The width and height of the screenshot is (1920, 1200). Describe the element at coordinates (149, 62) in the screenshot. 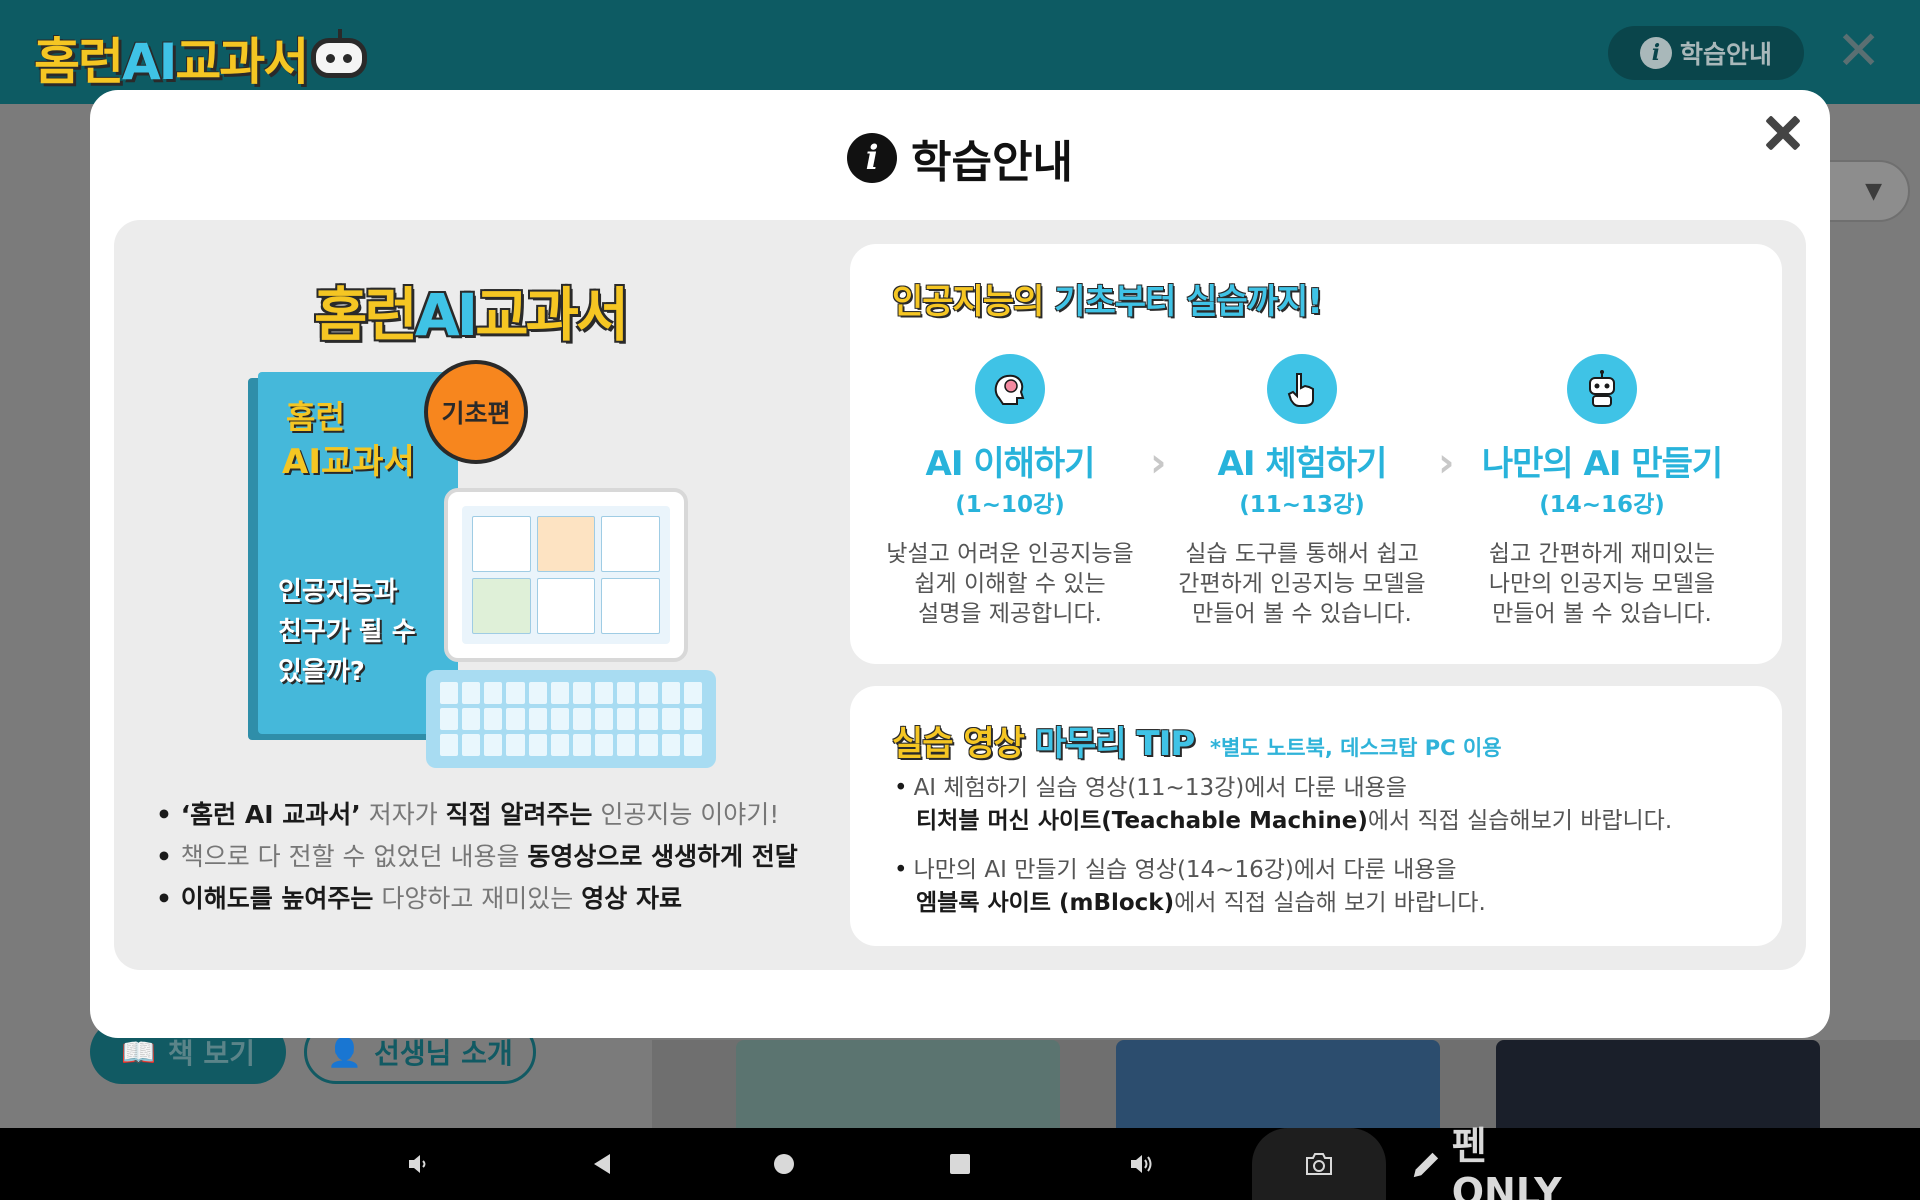

I see `logo-text-ai: AI` at that location.